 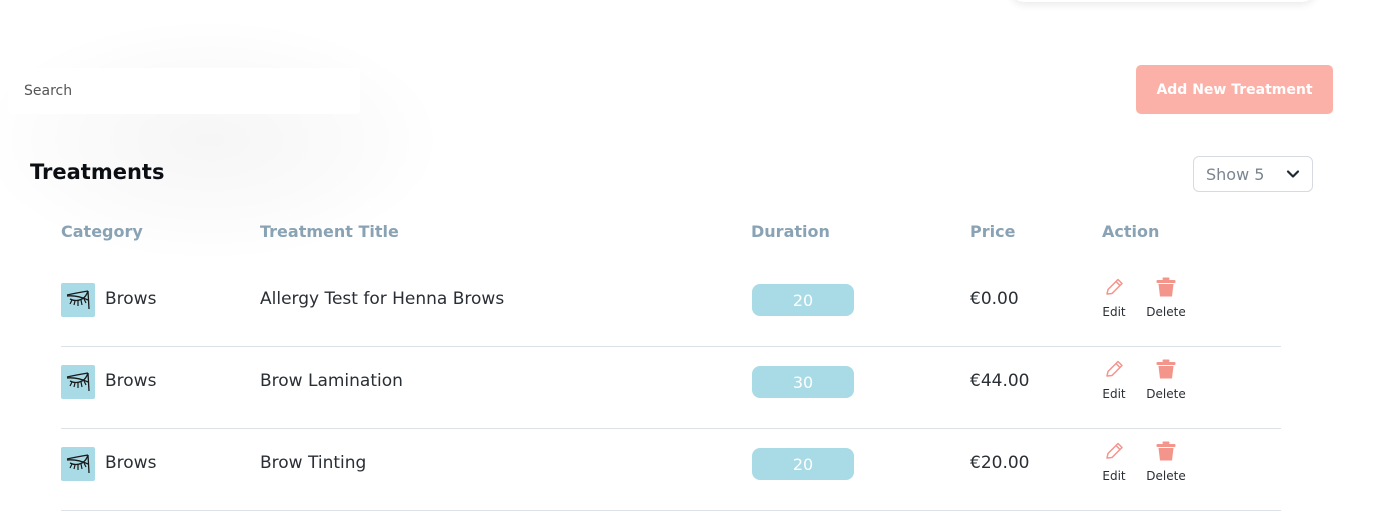 What do you see at coordinates (184, 91) in the screenshot?
I see `search-input` at bounding box center [184, 91].